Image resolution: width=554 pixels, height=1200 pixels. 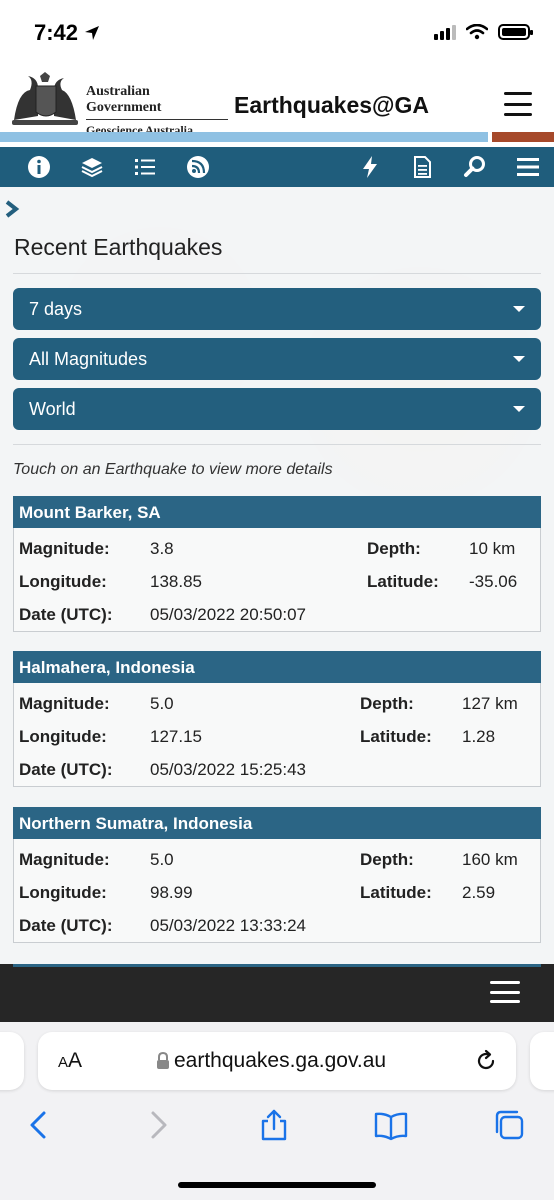 I want to click on search-icon, so click(x=475, y=167).